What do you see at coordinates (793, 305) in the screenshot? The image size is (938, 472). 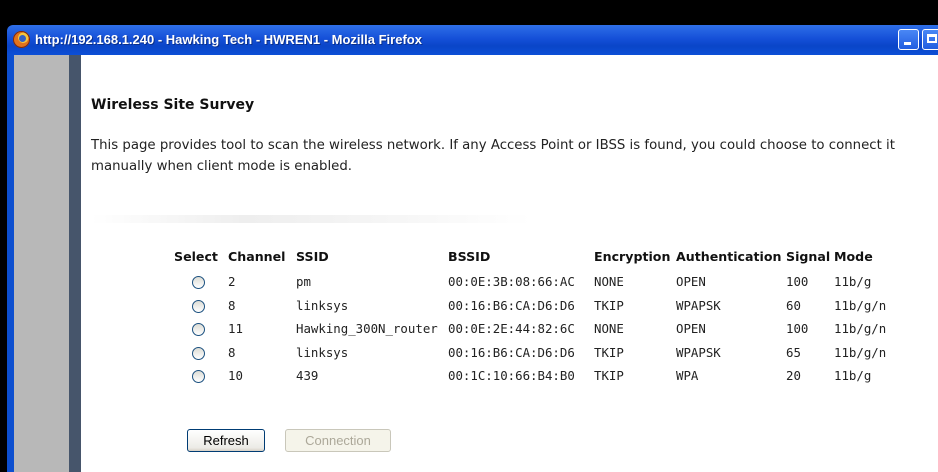 I see `cell-signal: 60` at bounding box center [793, 305].